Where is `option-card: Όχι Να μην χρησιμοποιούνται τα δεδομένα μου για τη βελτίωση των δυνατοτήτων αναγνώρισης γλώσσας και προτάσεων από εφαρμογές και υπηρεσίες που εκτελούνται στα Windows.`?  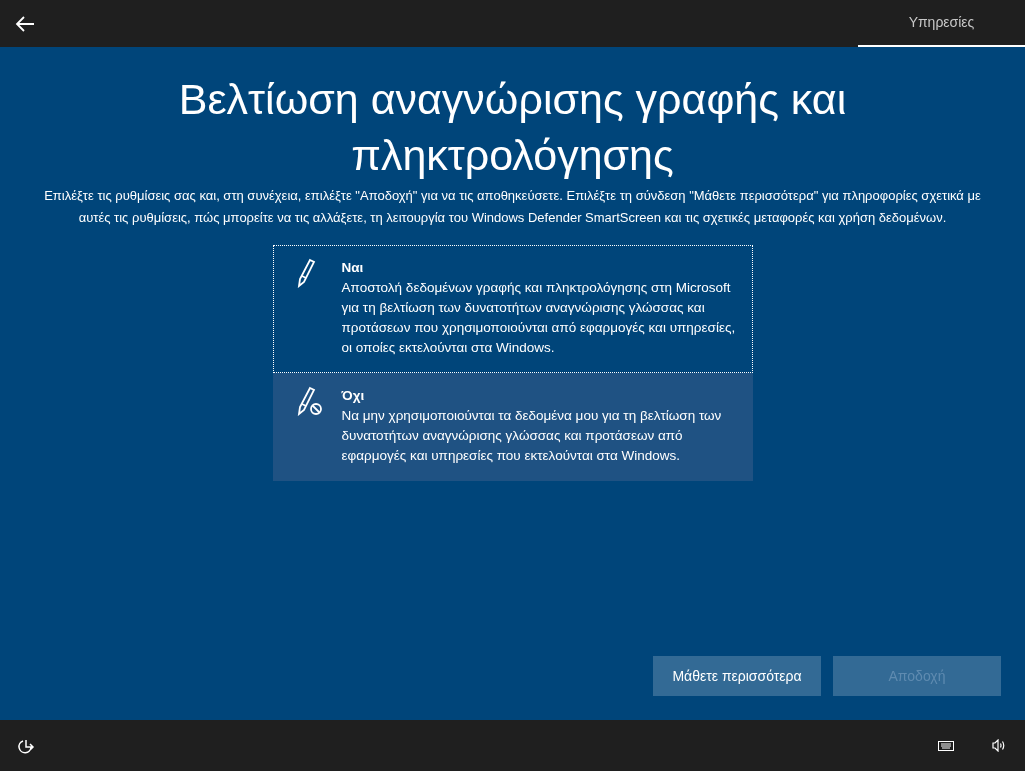
option-card: Όχι Να μην χρησιμοποιούνται τα δεδομένα μου για τη βελτίωση των δυνατοτήτων αναγνώρισης γλώσσας και προτάσεων από εφαρμογές και υπηρεσίες που εκτελούνται στα Windows. is located at coordinates (512, 427).